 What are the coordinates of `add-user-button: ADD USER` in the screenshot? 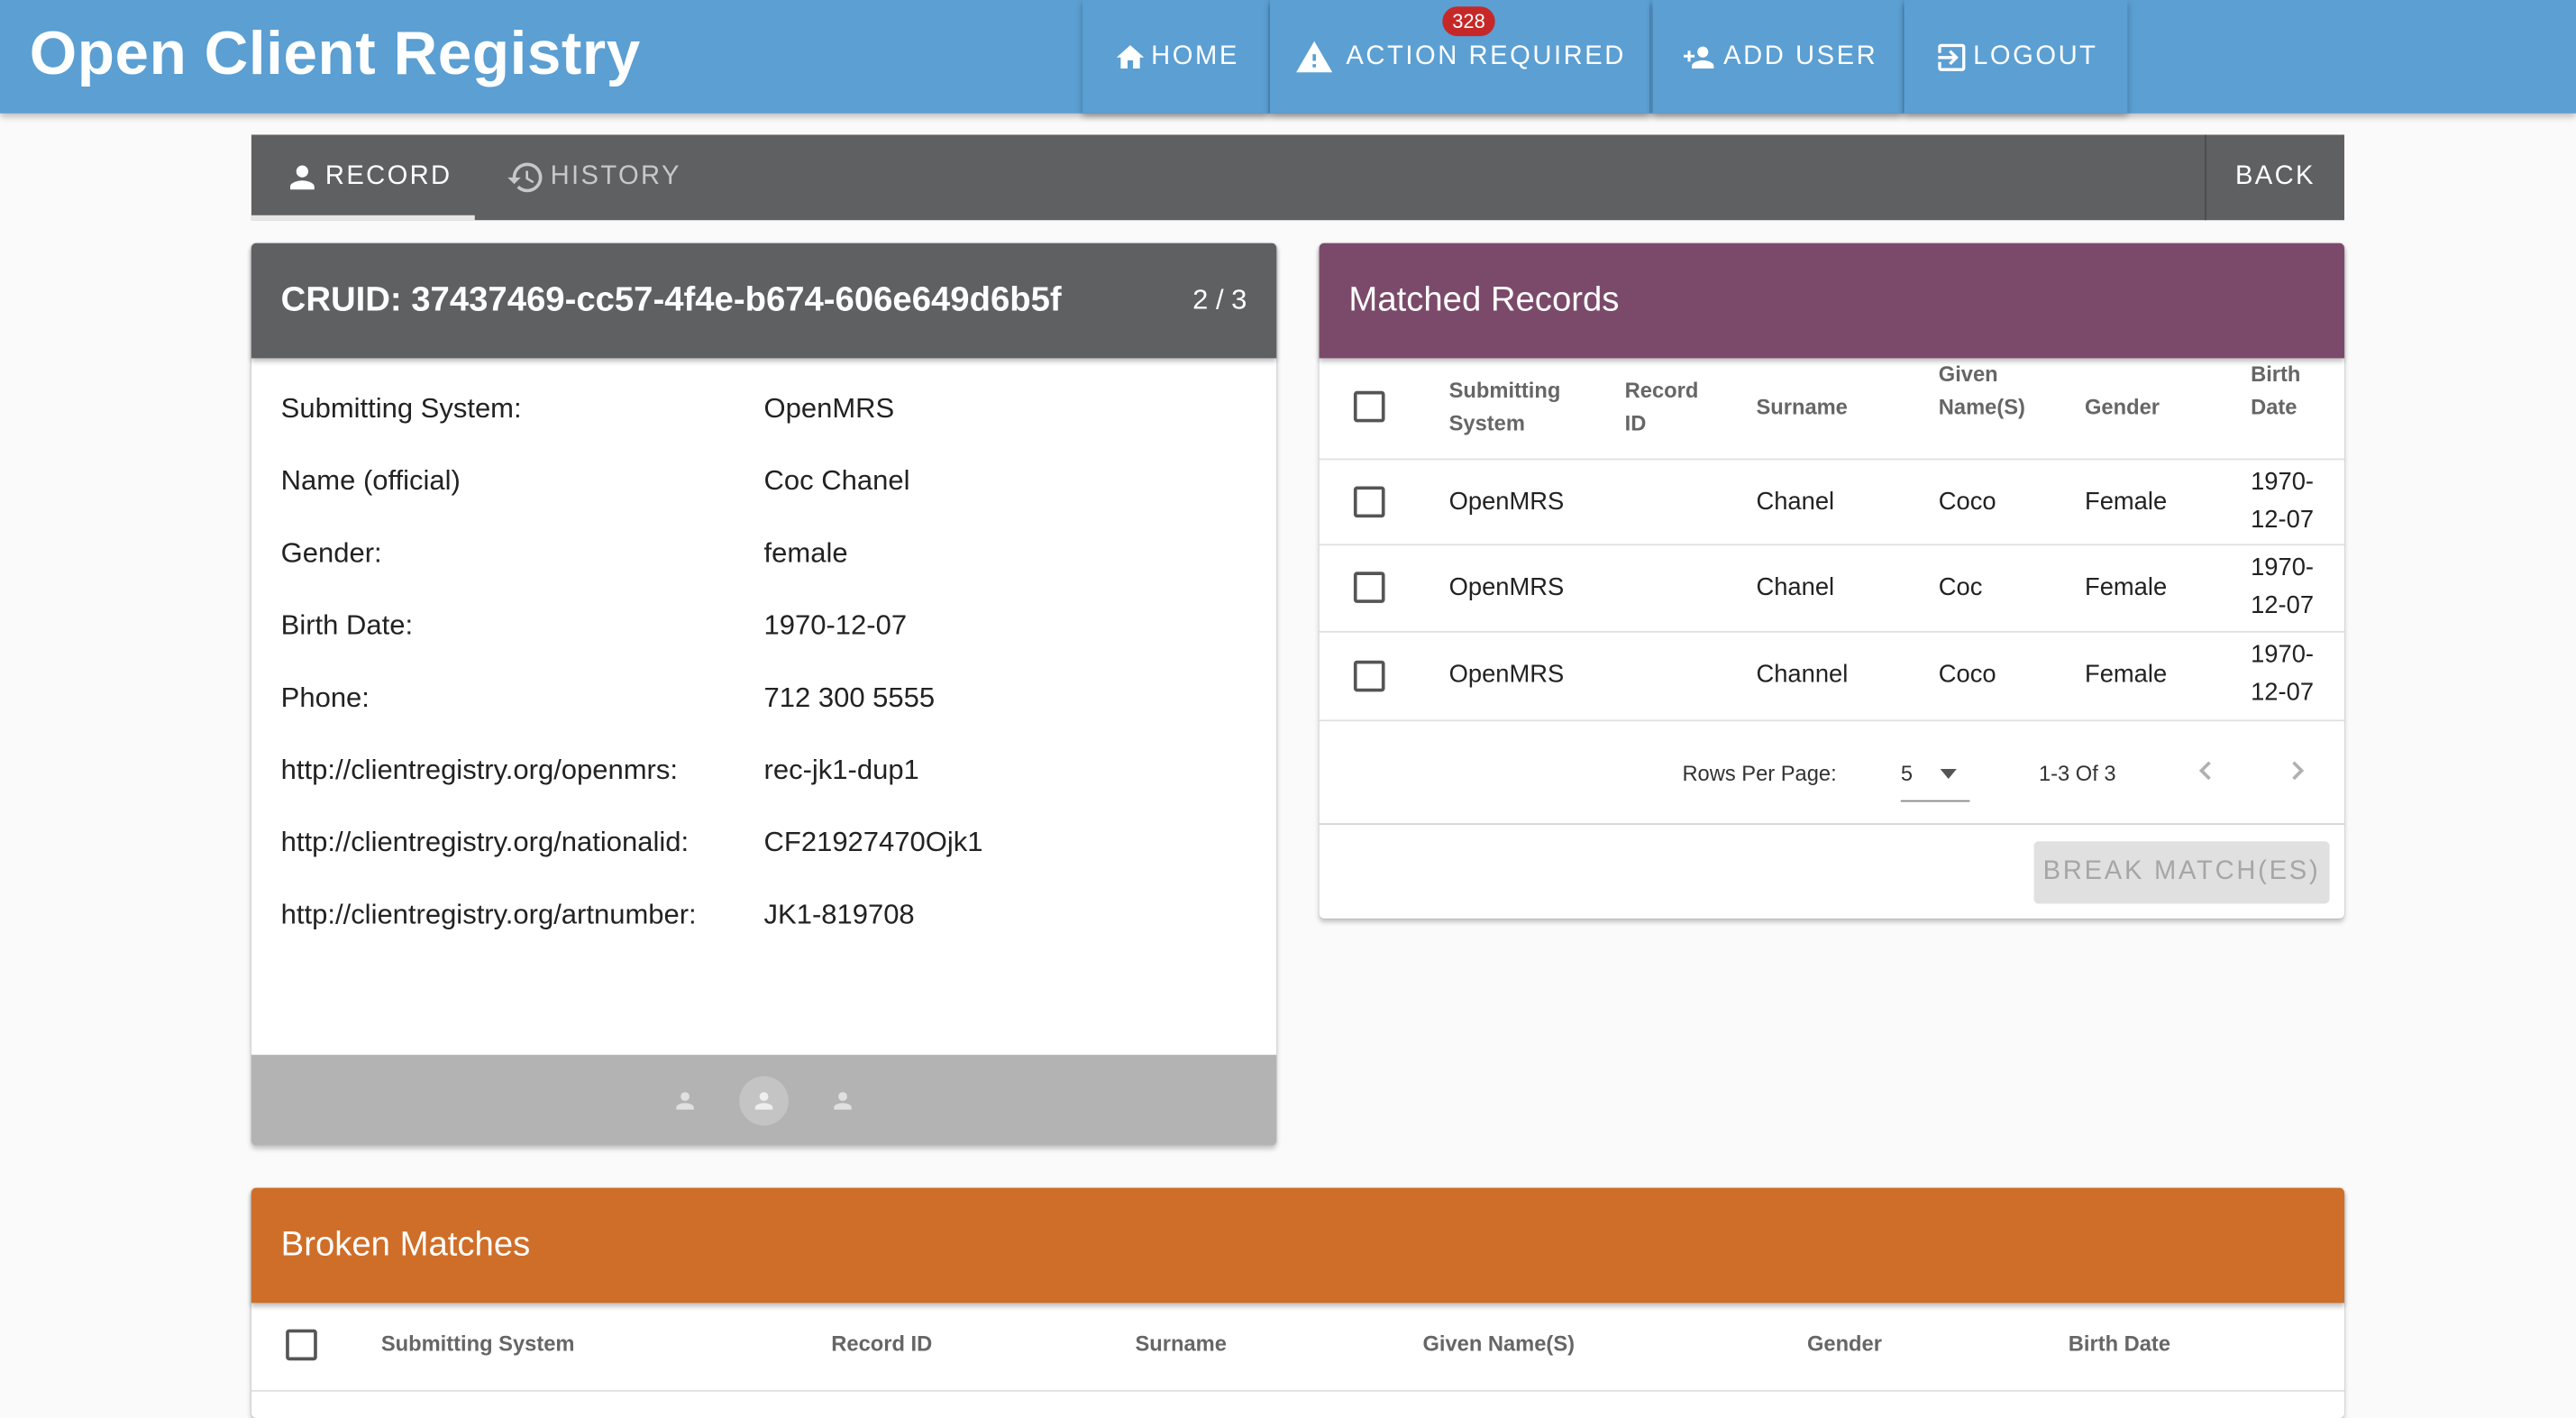 It's located at (1778, 57).